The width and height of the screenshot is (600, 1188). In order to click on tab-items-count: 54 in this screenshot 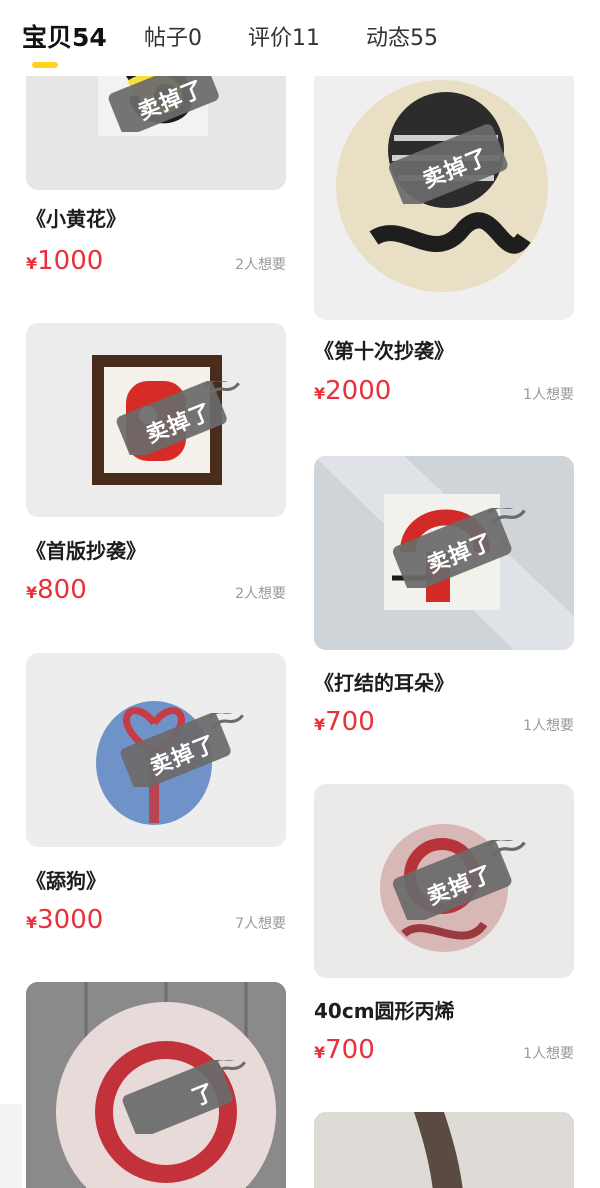, I will do `click(89, 37)`.